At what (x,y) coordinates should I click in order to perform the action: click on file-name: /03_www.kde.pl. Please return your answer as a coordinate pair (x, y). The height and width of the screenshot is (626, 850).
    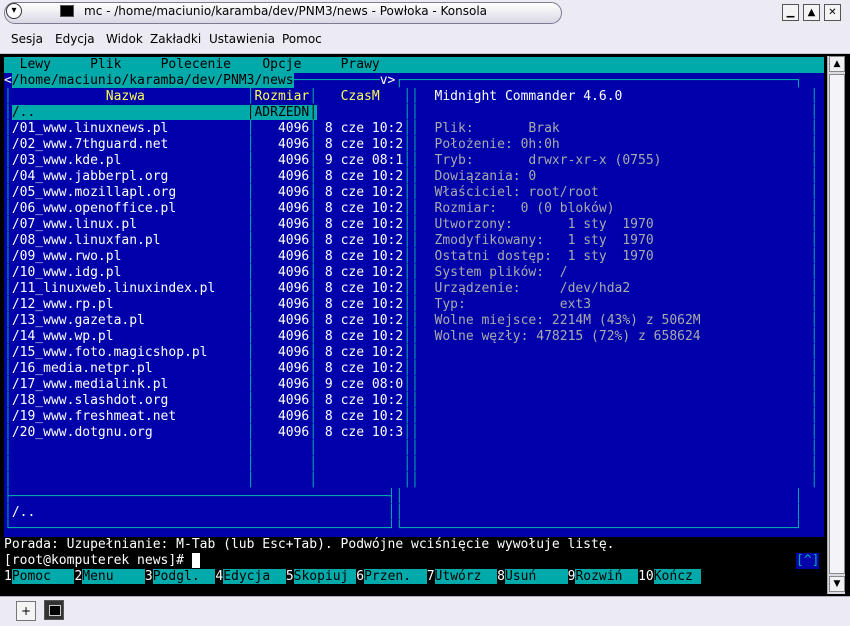
    Looking at the image, I should click on (129, 160).